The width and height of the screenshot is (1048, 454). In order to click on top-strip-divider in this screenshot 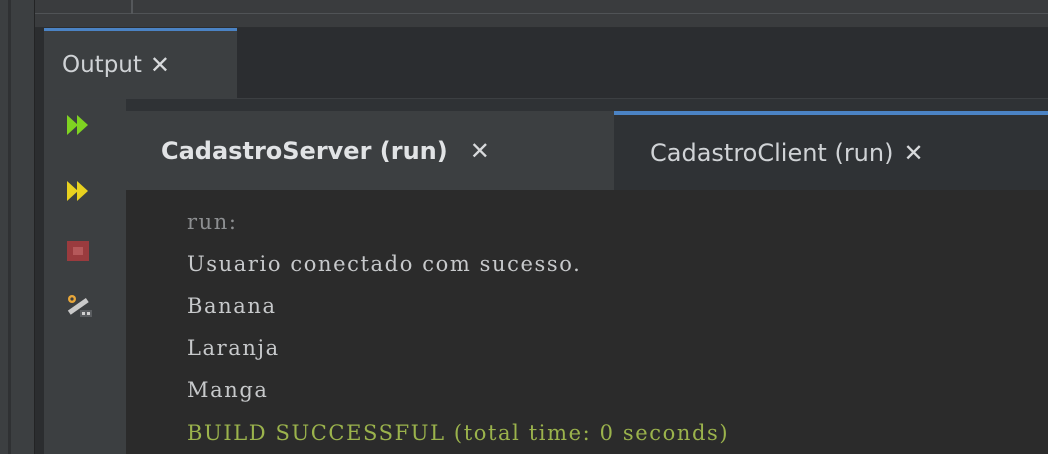, I will do `click(132, 7)`.